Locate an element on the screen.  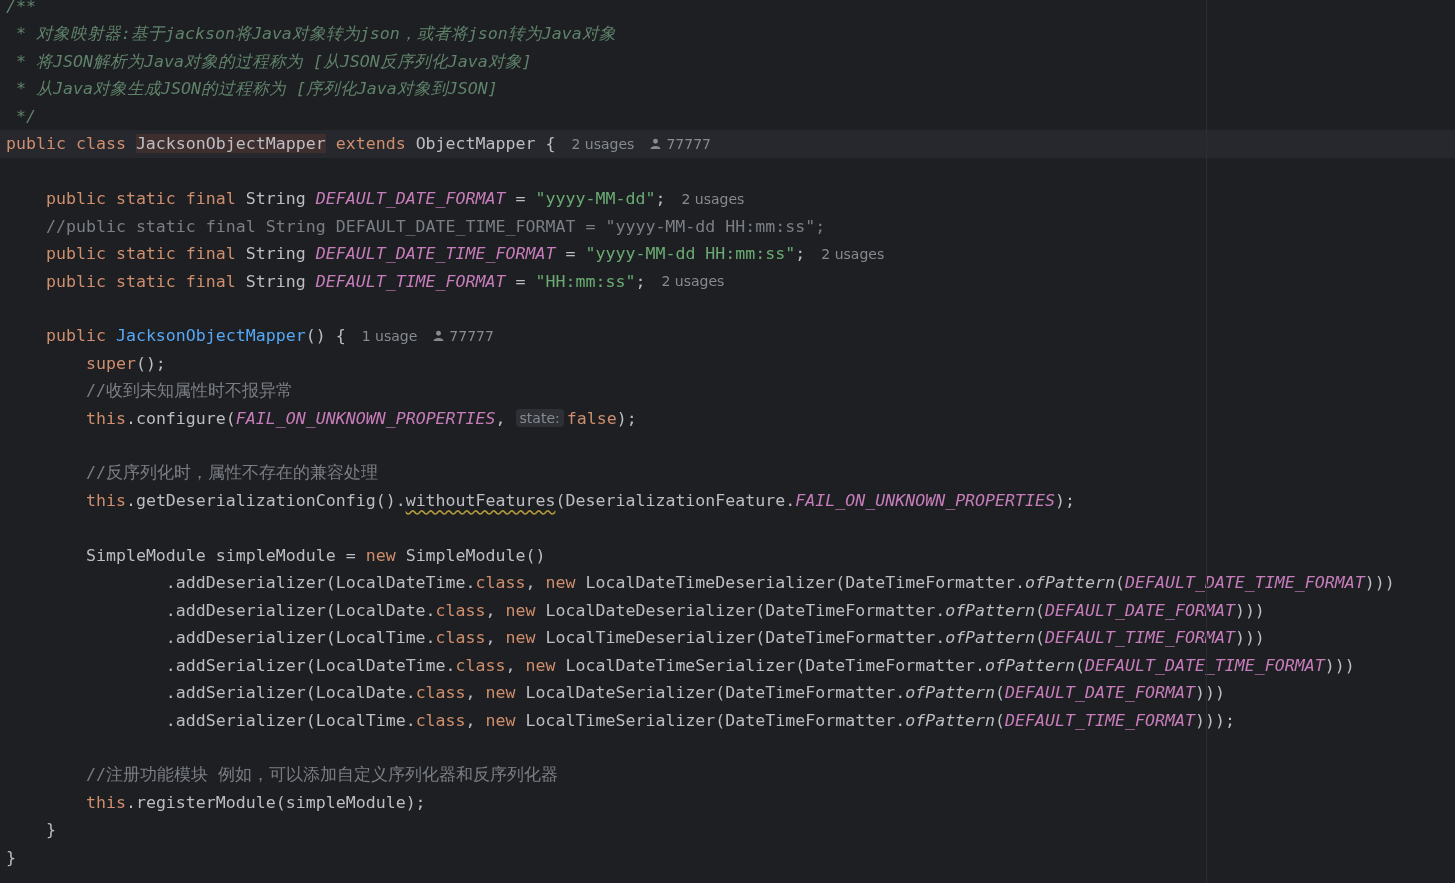
parameter-hint: state: is located at coordinates (539, 418).